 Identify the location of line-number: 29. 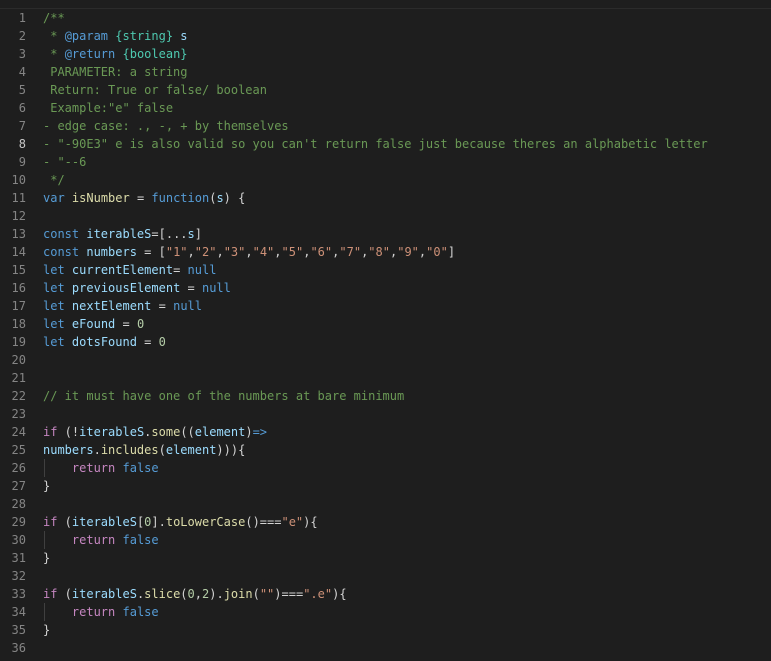
(18, 522).